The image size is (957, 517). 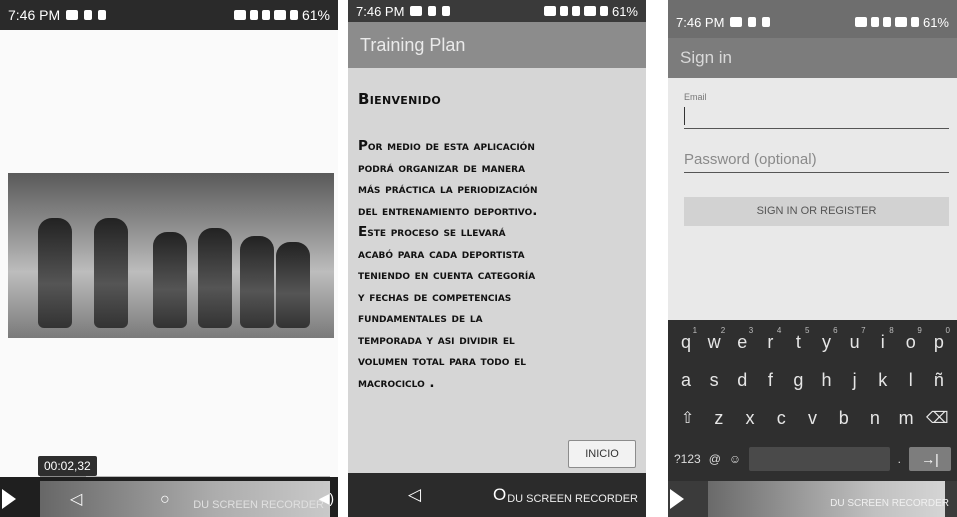 I want to click on password-field: Password (optional), so click(x=750, y=159).